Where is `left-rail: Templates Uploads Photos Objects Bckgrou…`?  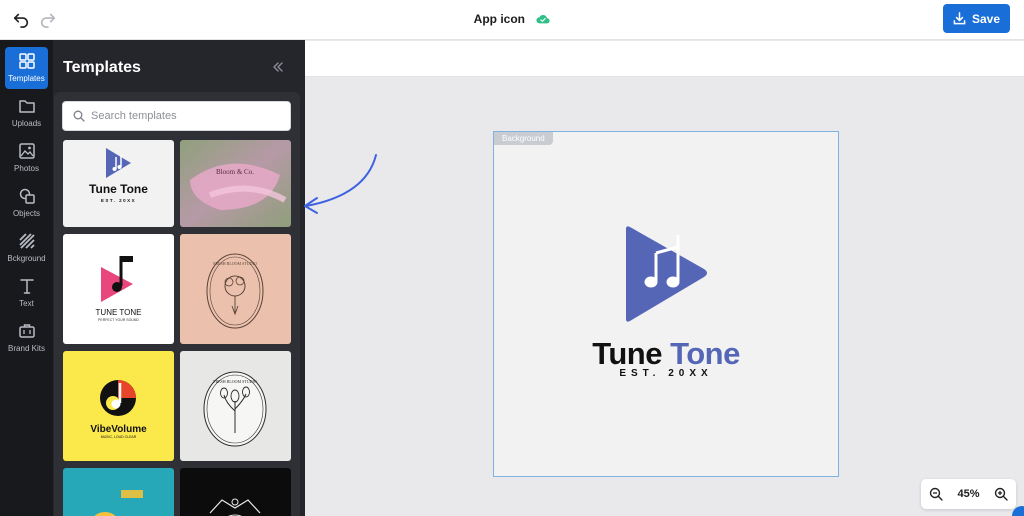 left-rail: Templates Uploads Photos Objects Bckgrou… is located at coordinates (26, 278).